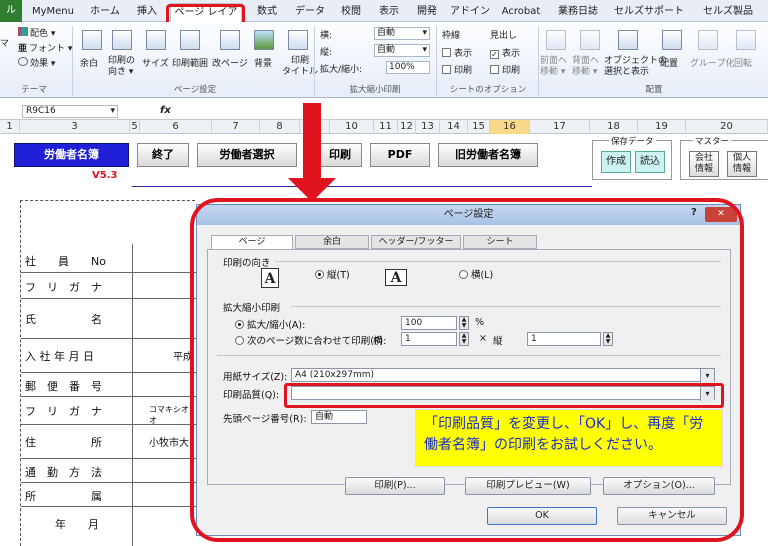  Describe the element at coordinates (108, 259) in the screenshot. I see `table-row: 社 員 No` at that location.